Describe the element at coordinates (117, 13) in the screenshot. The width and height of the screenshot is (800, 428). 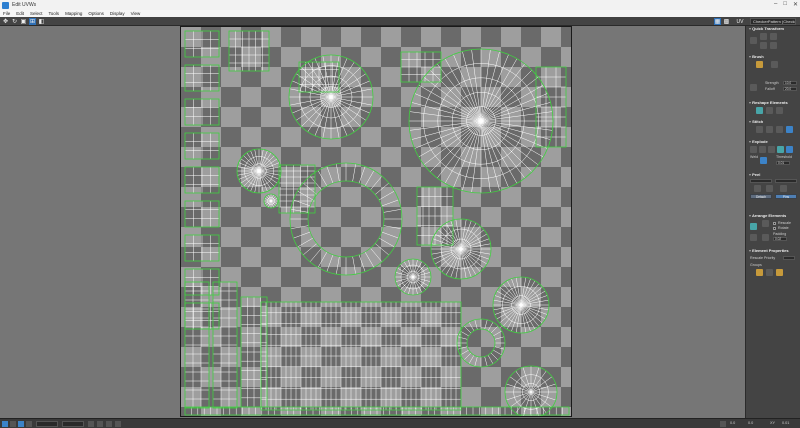
I see `menu-display: Display` at that location.